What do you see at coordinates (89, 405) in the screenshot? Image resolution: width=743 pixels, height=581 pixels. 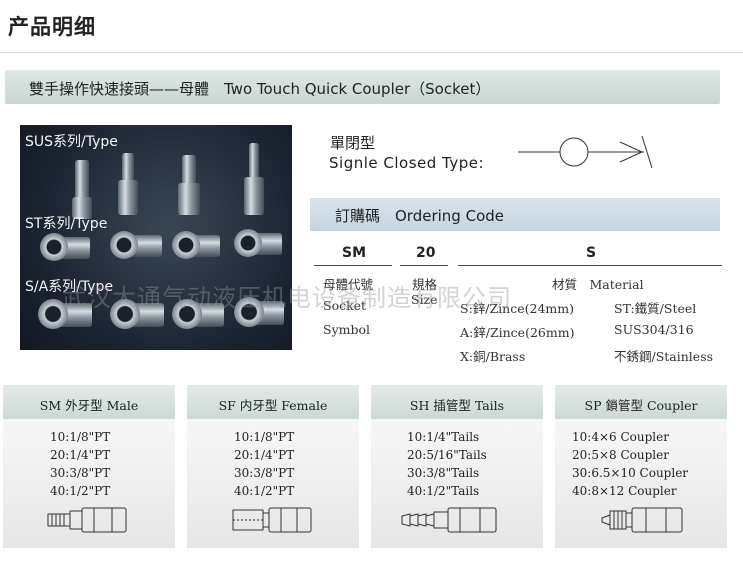 I see `card-title: SM 外牙型 Male` at bounding box center [89, 405].